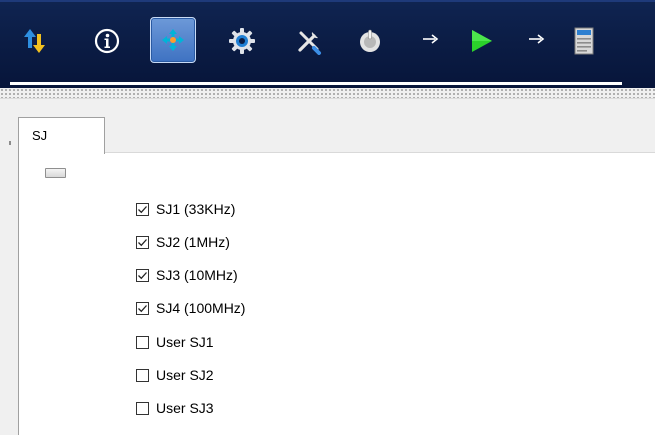 Image resolution: width=655 pixels, height=435 pixels. Describe the element at coordinates (10, 143) in the screenshot. I see `panel-edge-mark` at that location.